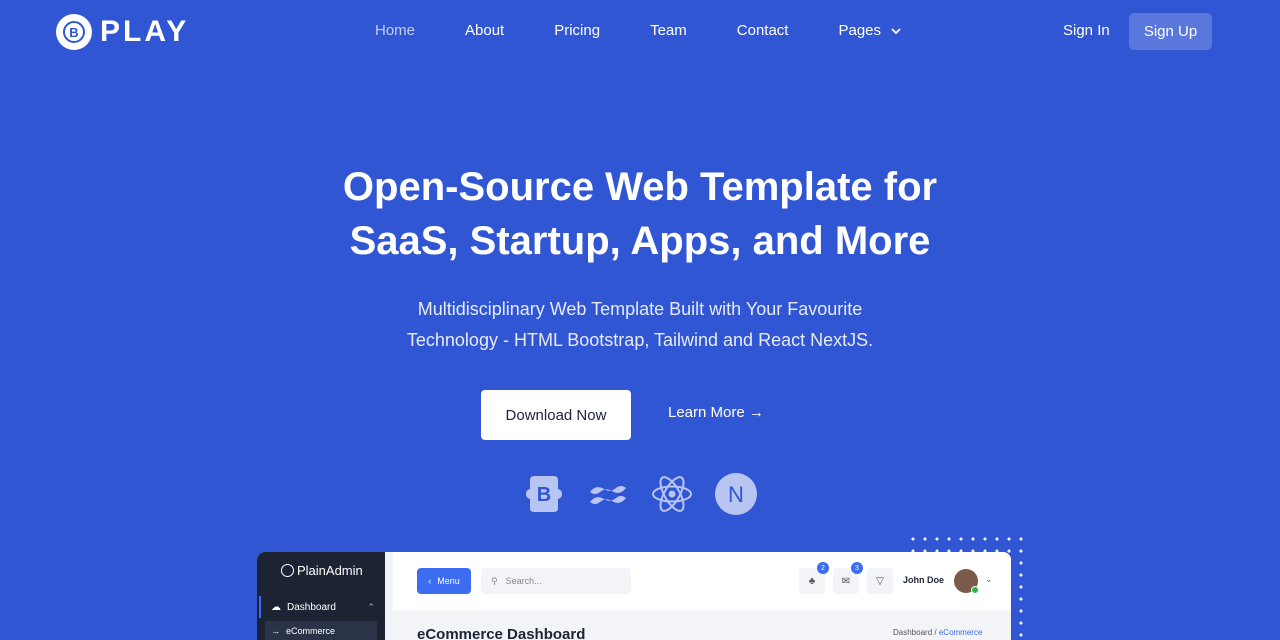 The image size is (1280, 640). What do you see at coordinates (484, 30) in the screenshot?
I see `nav-about: About` at bounding box center [484, 30].